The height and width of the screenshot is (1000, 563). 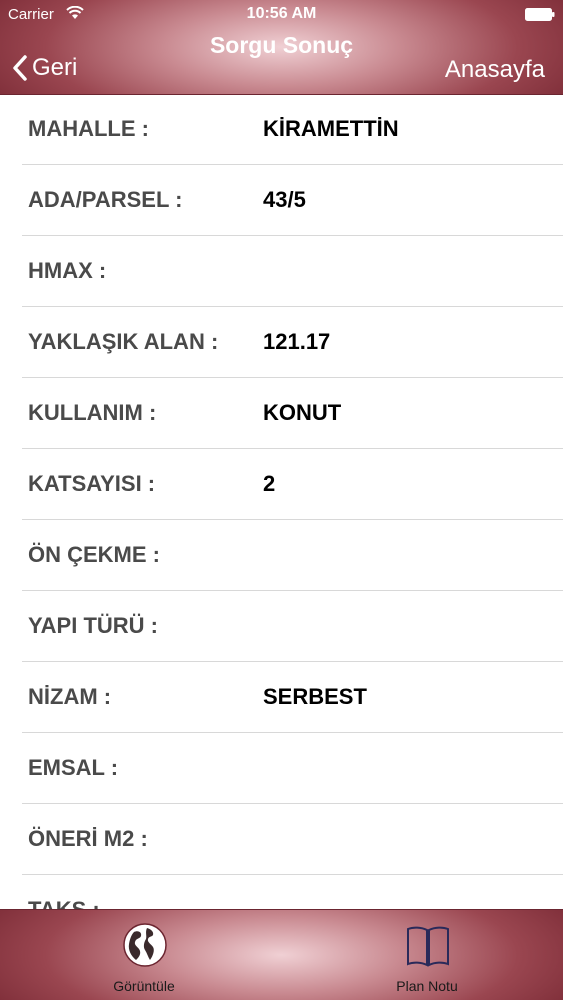 I want to click on field-label: TAKS :, so click(x=64, y=903).